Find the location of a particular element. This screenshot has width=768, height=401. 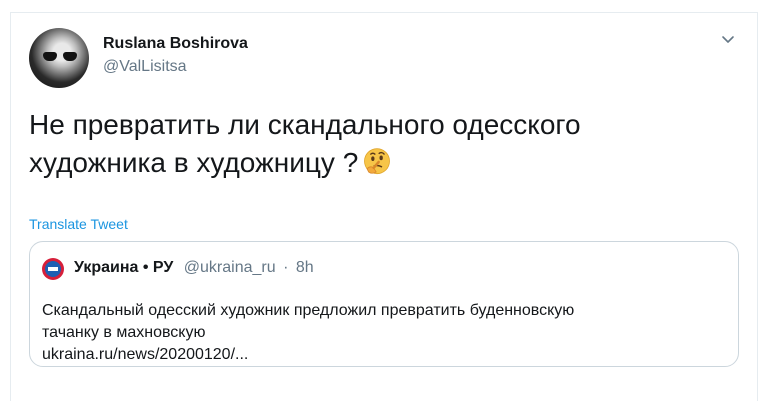

quoted-author-name: Украина • РУ is located at coordinates (123, 267).